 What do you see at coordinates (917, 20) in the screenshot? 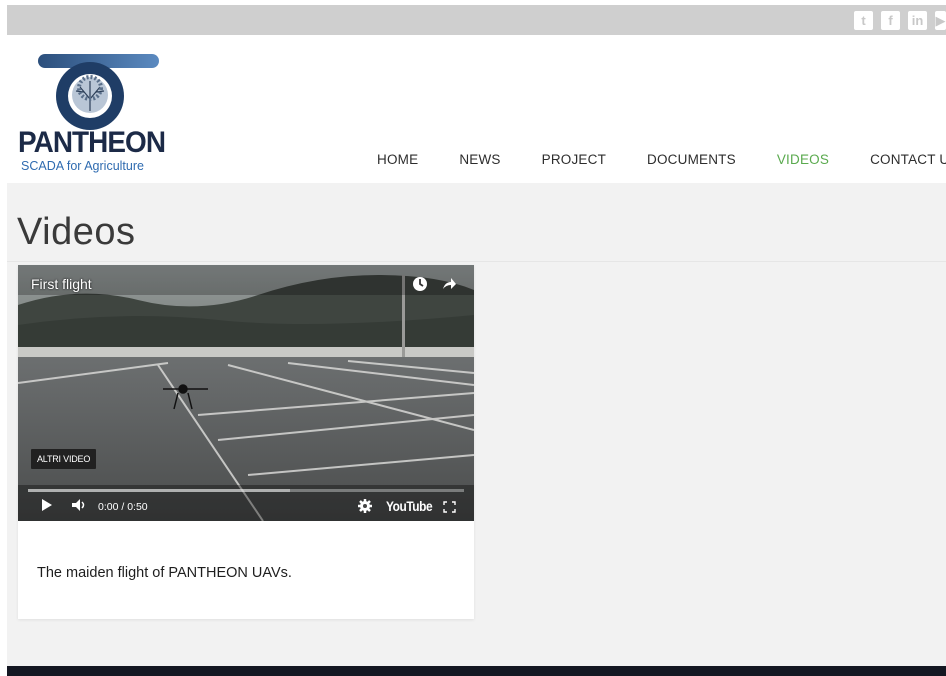
I see `linkedin-icon: in` at bounding box center [917, 20].